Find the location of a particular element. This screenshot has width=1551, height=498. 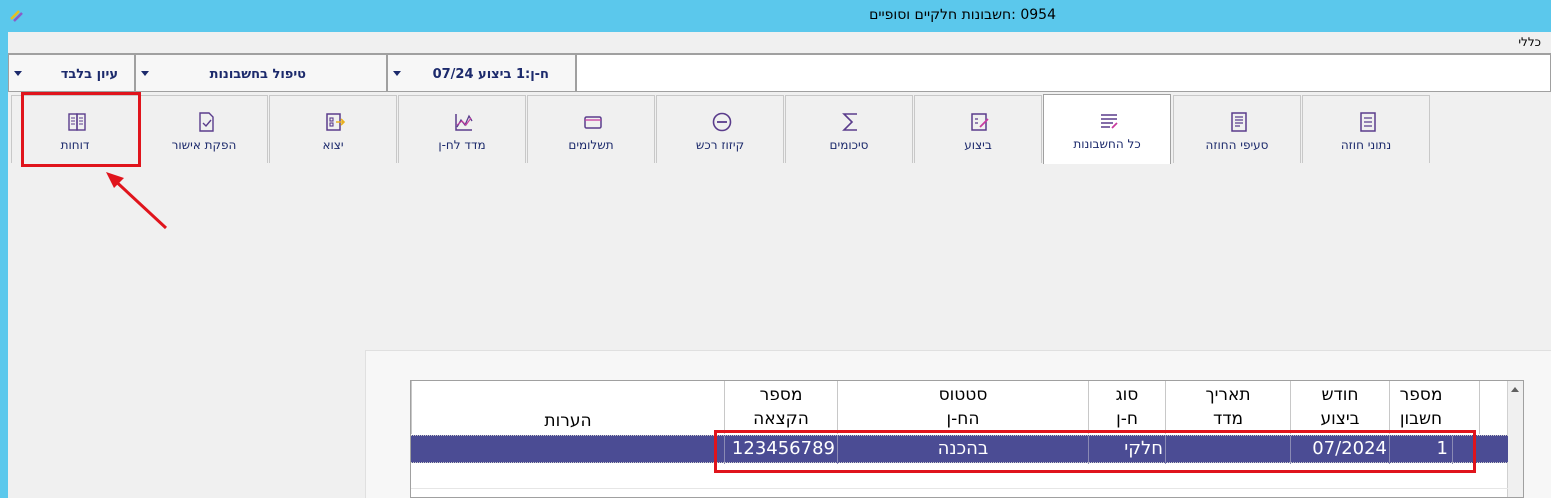

all-accounts-icon is located at coordinates (1109, 121).